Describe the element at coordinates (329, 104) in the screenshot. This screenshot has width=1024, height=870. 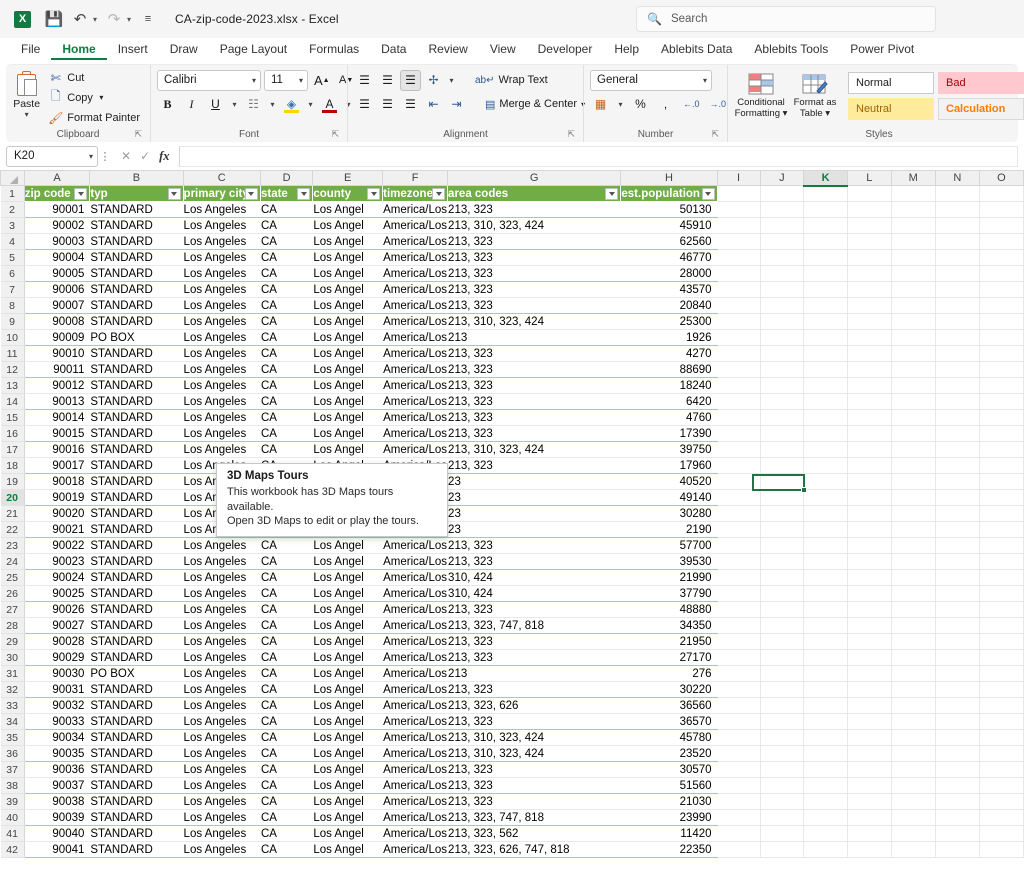
I see `font-color-button: A` at that location.